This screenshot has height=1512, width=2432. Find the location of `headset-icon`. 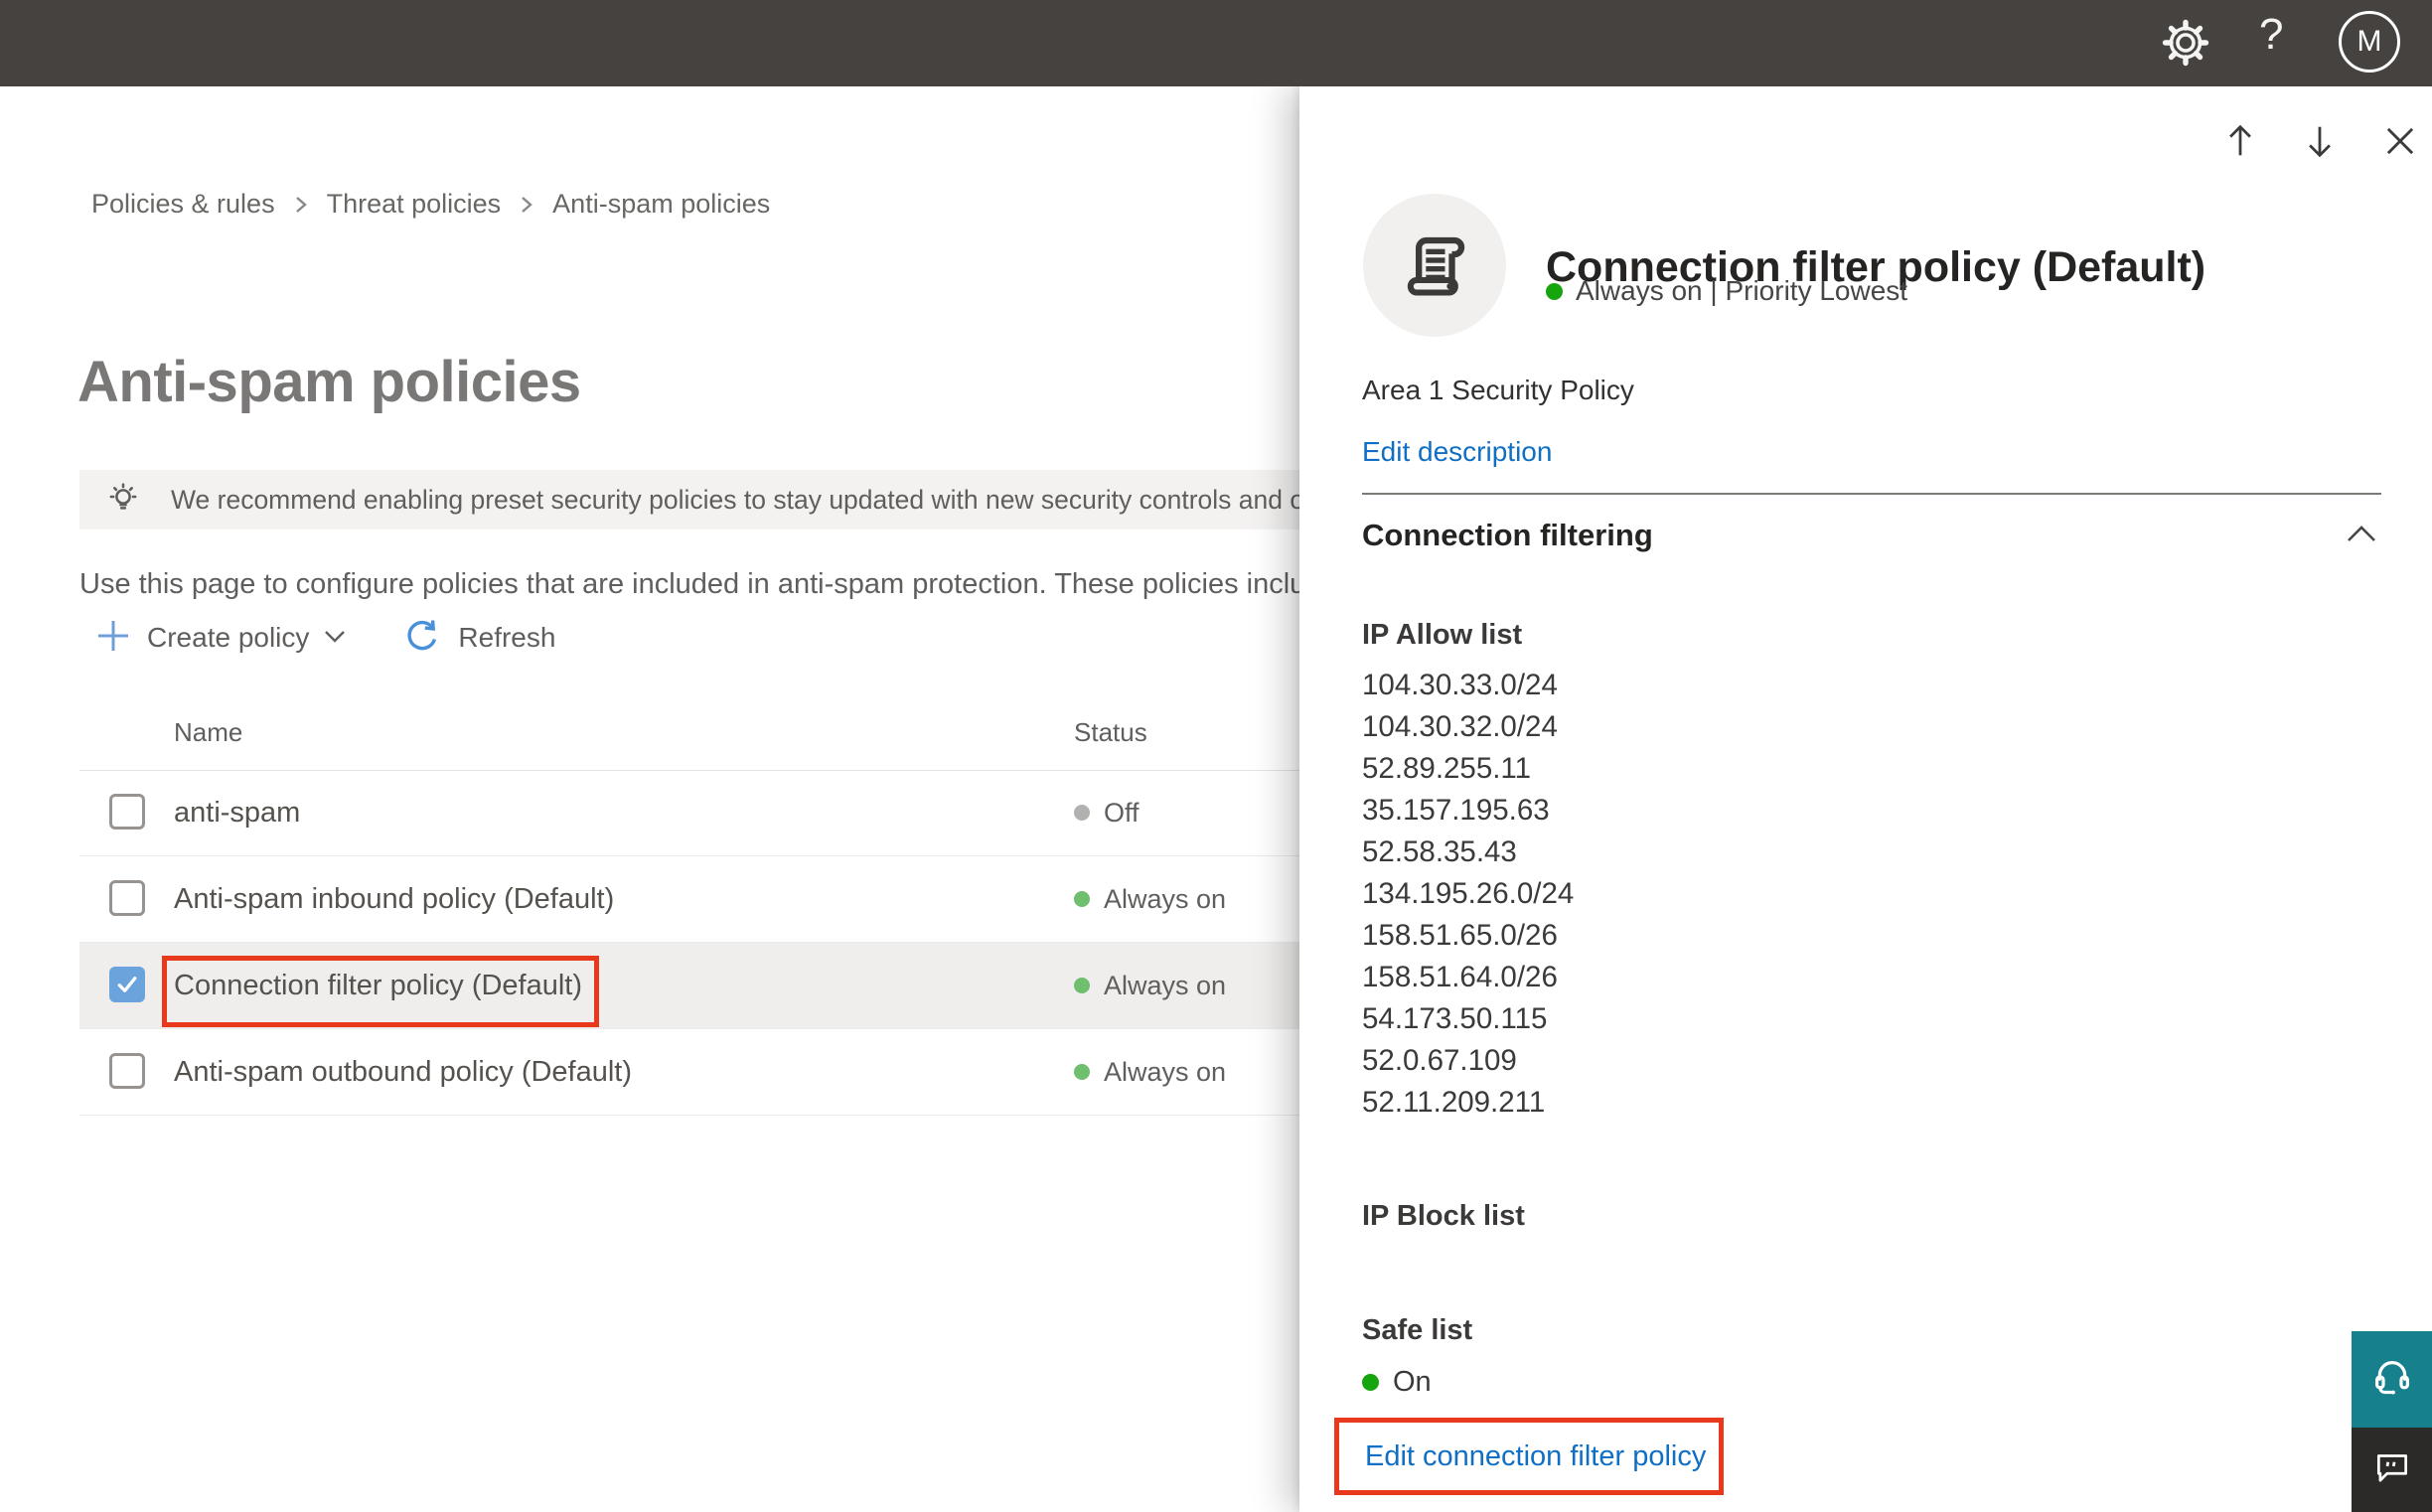

headset-icon is located at coordinates (2392, 1379).